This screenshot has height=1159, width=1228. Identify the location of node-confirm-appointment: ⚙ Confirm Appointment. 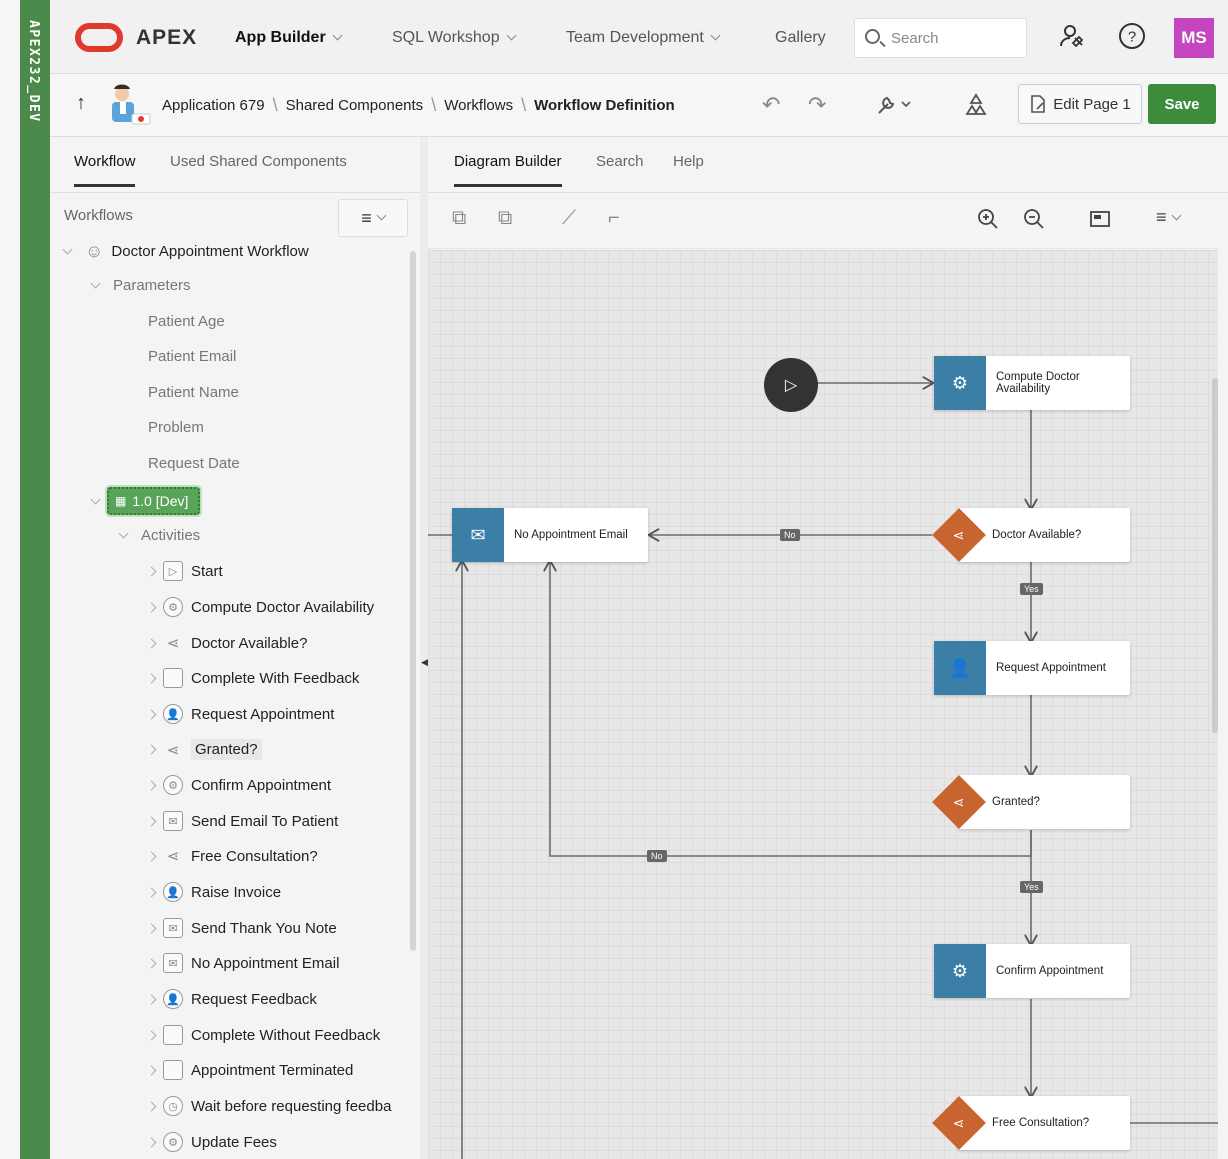
(1032, 971).